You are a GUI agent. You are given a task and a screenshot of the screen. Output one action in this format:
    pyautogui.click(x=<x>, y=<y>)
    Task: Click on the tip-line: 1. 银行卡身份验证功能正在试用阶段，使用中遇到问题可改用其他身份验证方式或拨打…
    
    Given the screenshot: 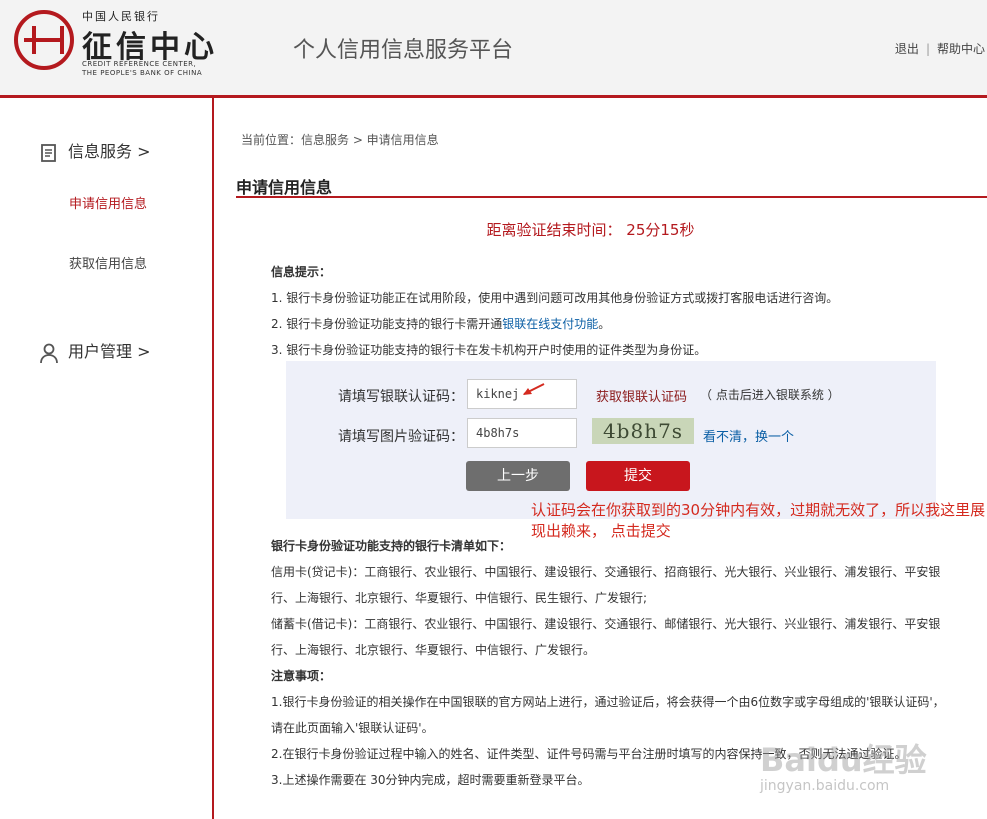 What is the action you would take?
    pyautogui.click(x=555, y=298)
    